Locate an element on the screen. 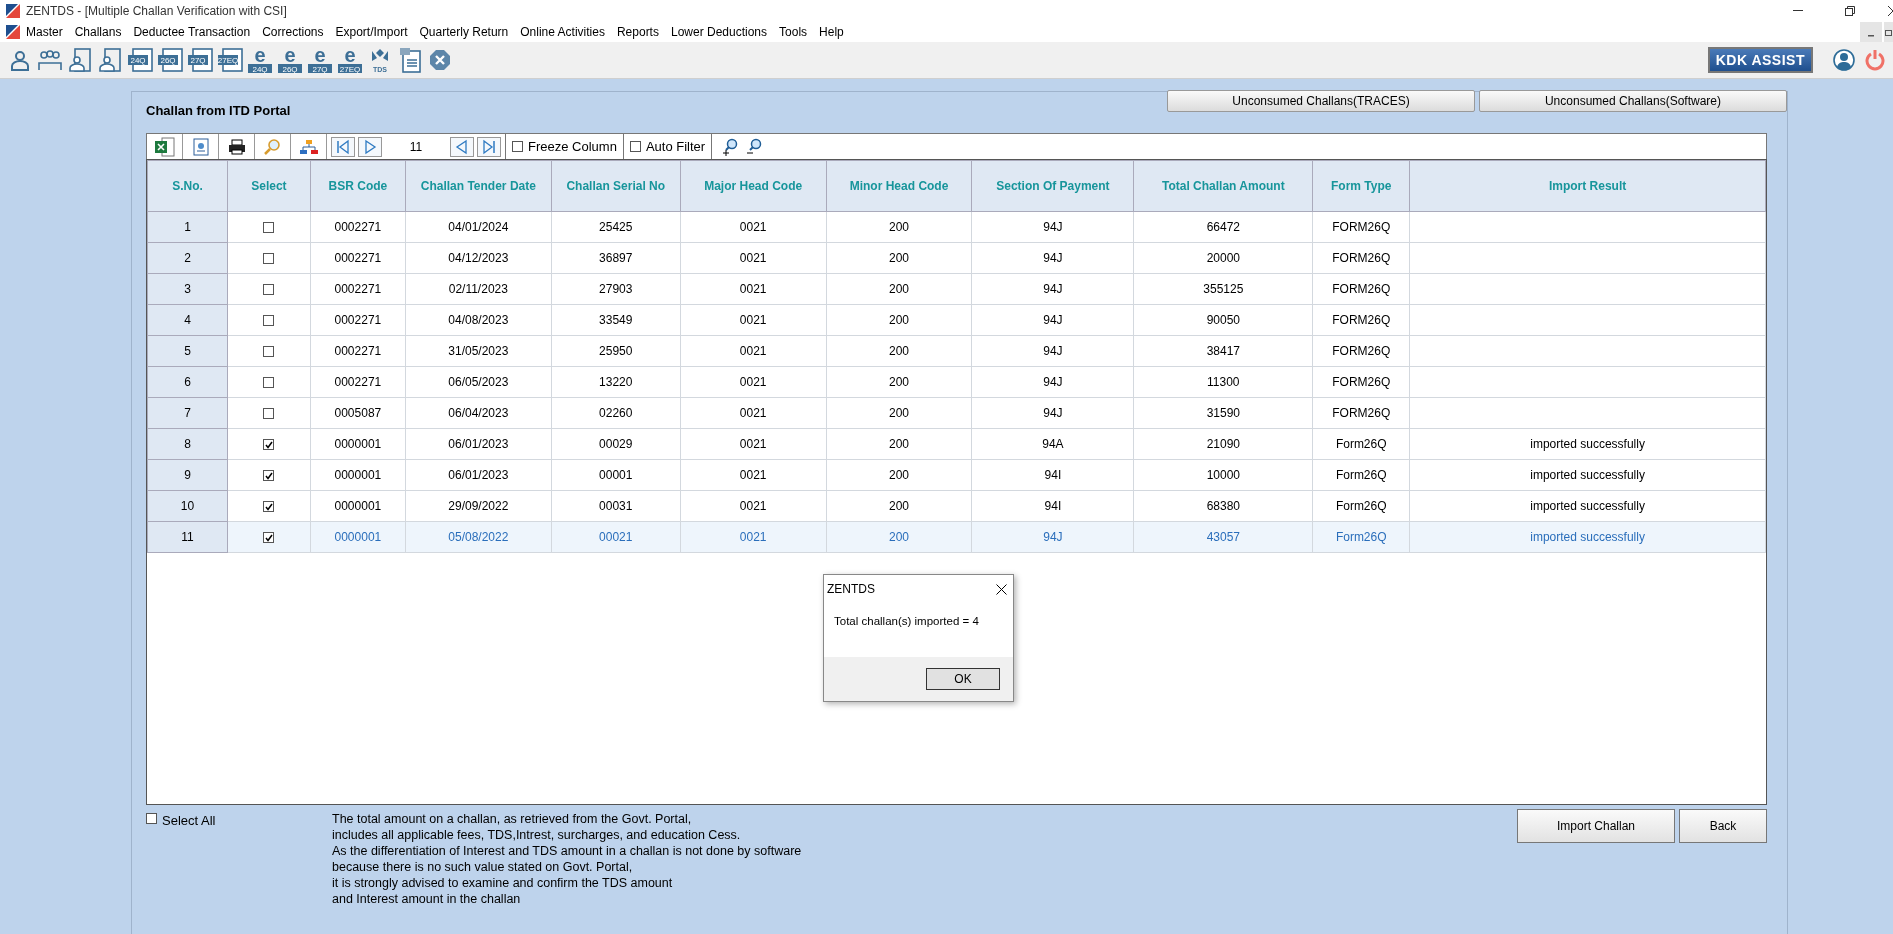 Image resolution: width=1893 pixels, height=934 pixels. table-cell: 20000 is located at coordinates (1223, 258).